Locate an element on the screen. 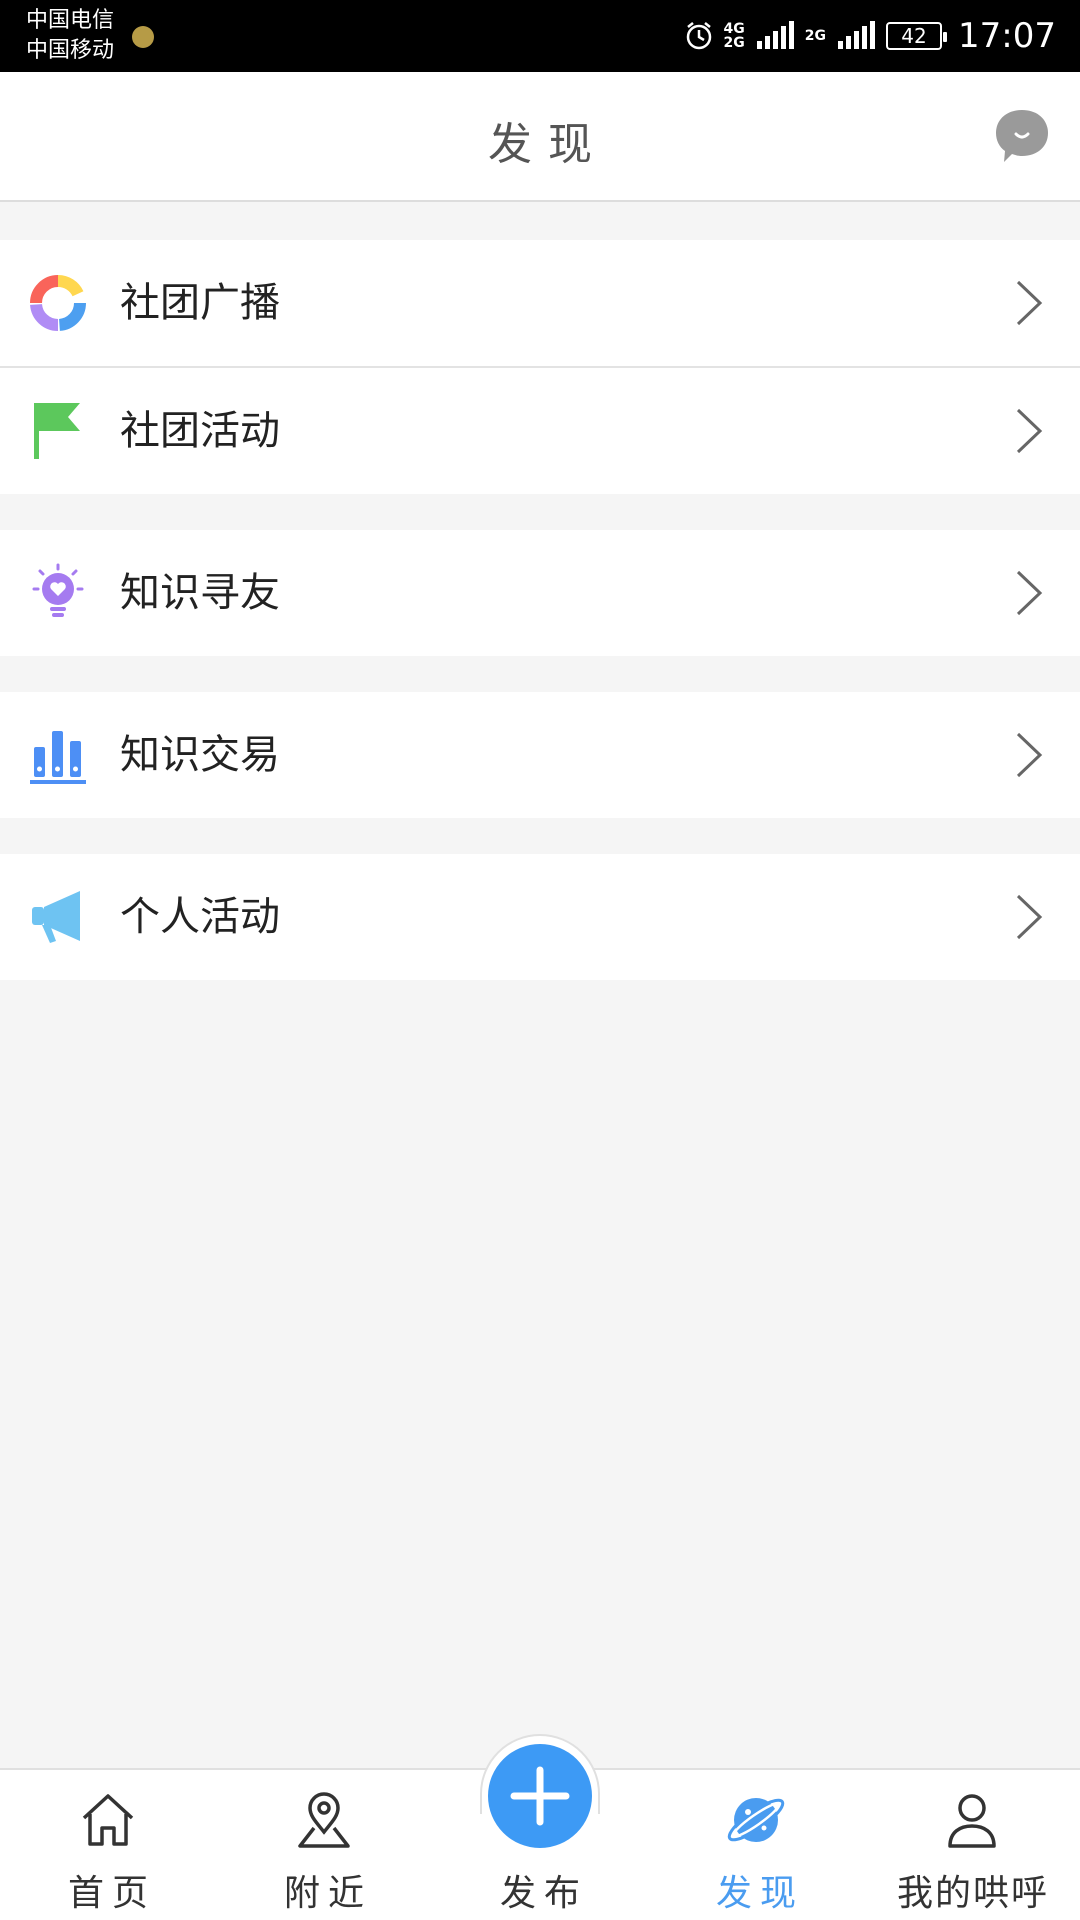 The height and width of the screenshot is (1920, 1080). menu-item-label: 社团活动 is located at coordinates (200, 431).